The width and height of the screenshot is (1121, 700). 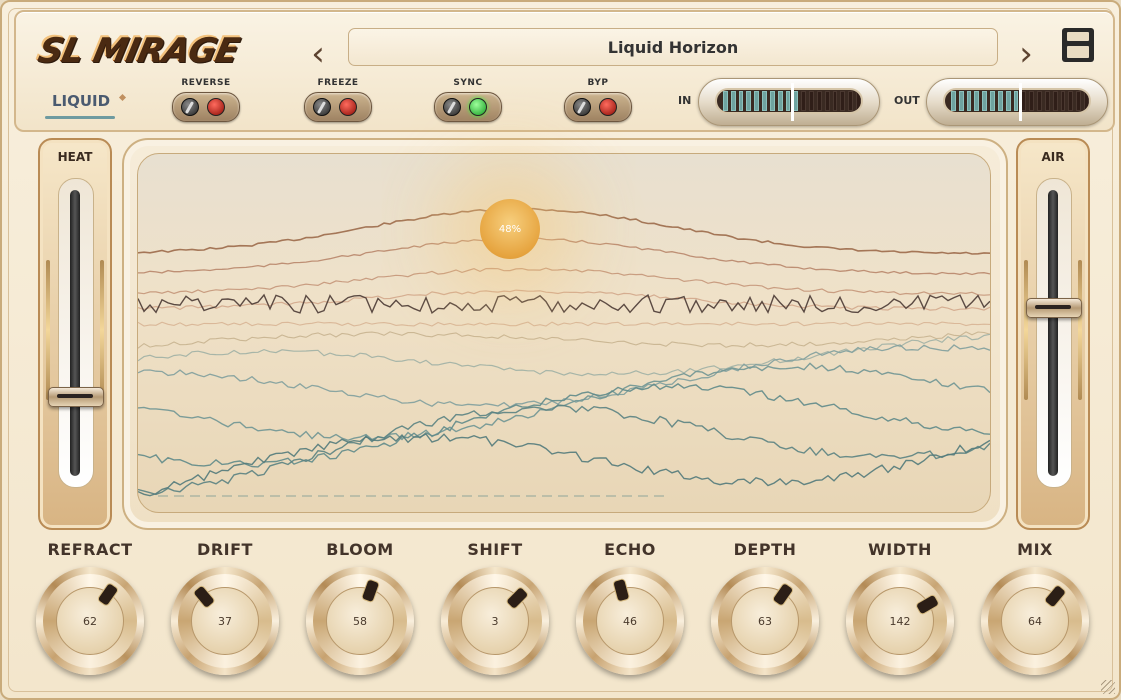 What do you see at coordinates (76, 397) in the screenshot?
I see `heat-slider-handle` at bounding box center [76, 397].